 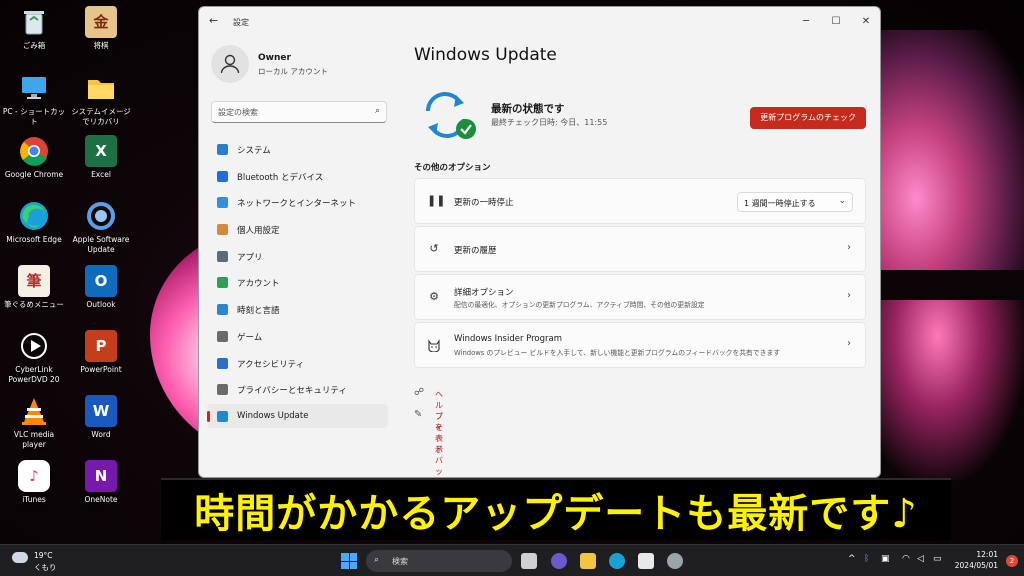 What do you see at coordinates (301, 66) in the screenshot?
I see `user-profile: Owner ローカル アカウント` at bounding box center [301, 66].